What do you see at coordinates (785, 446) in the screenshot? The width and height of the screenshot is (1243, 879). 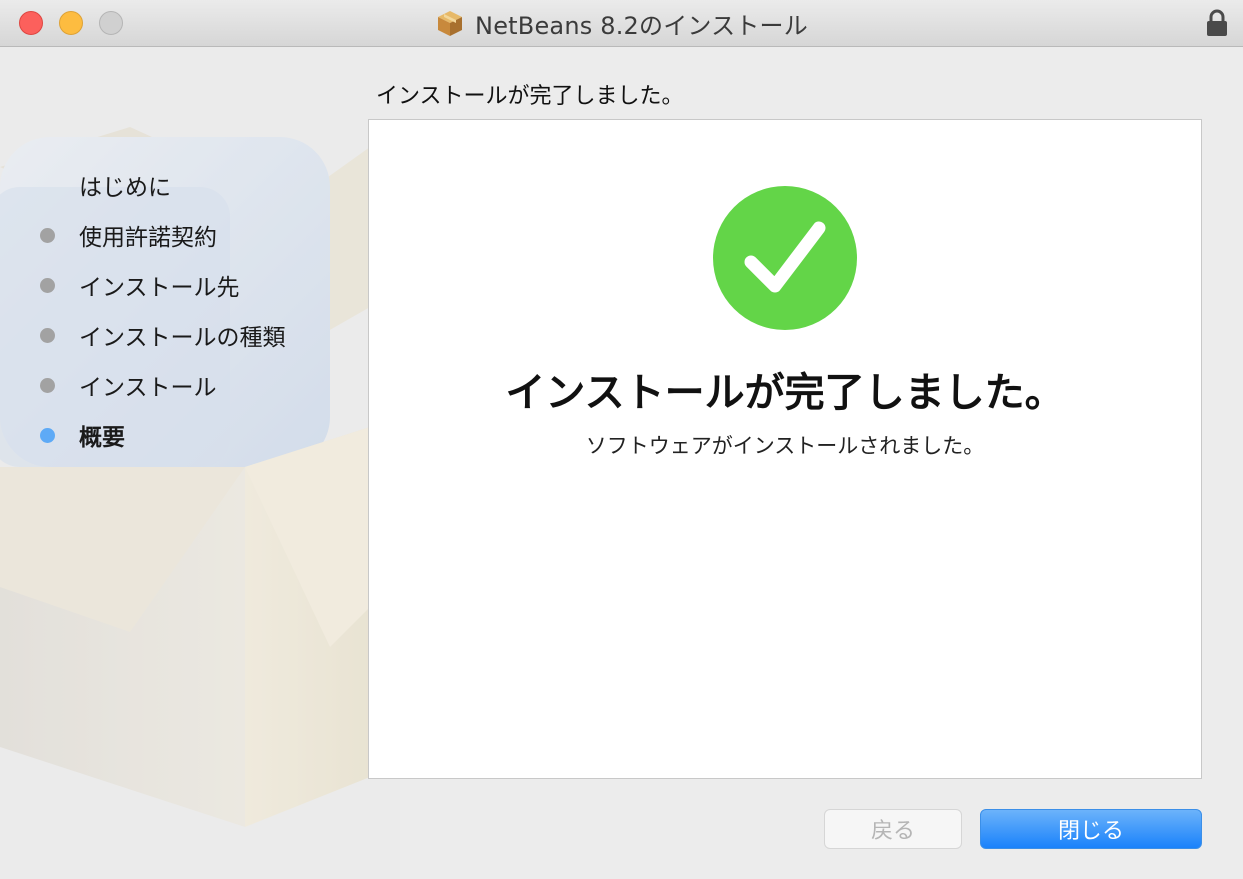 I see `result-message: ソフトウェアがインストールされました。` at bounding box center [785, 446].